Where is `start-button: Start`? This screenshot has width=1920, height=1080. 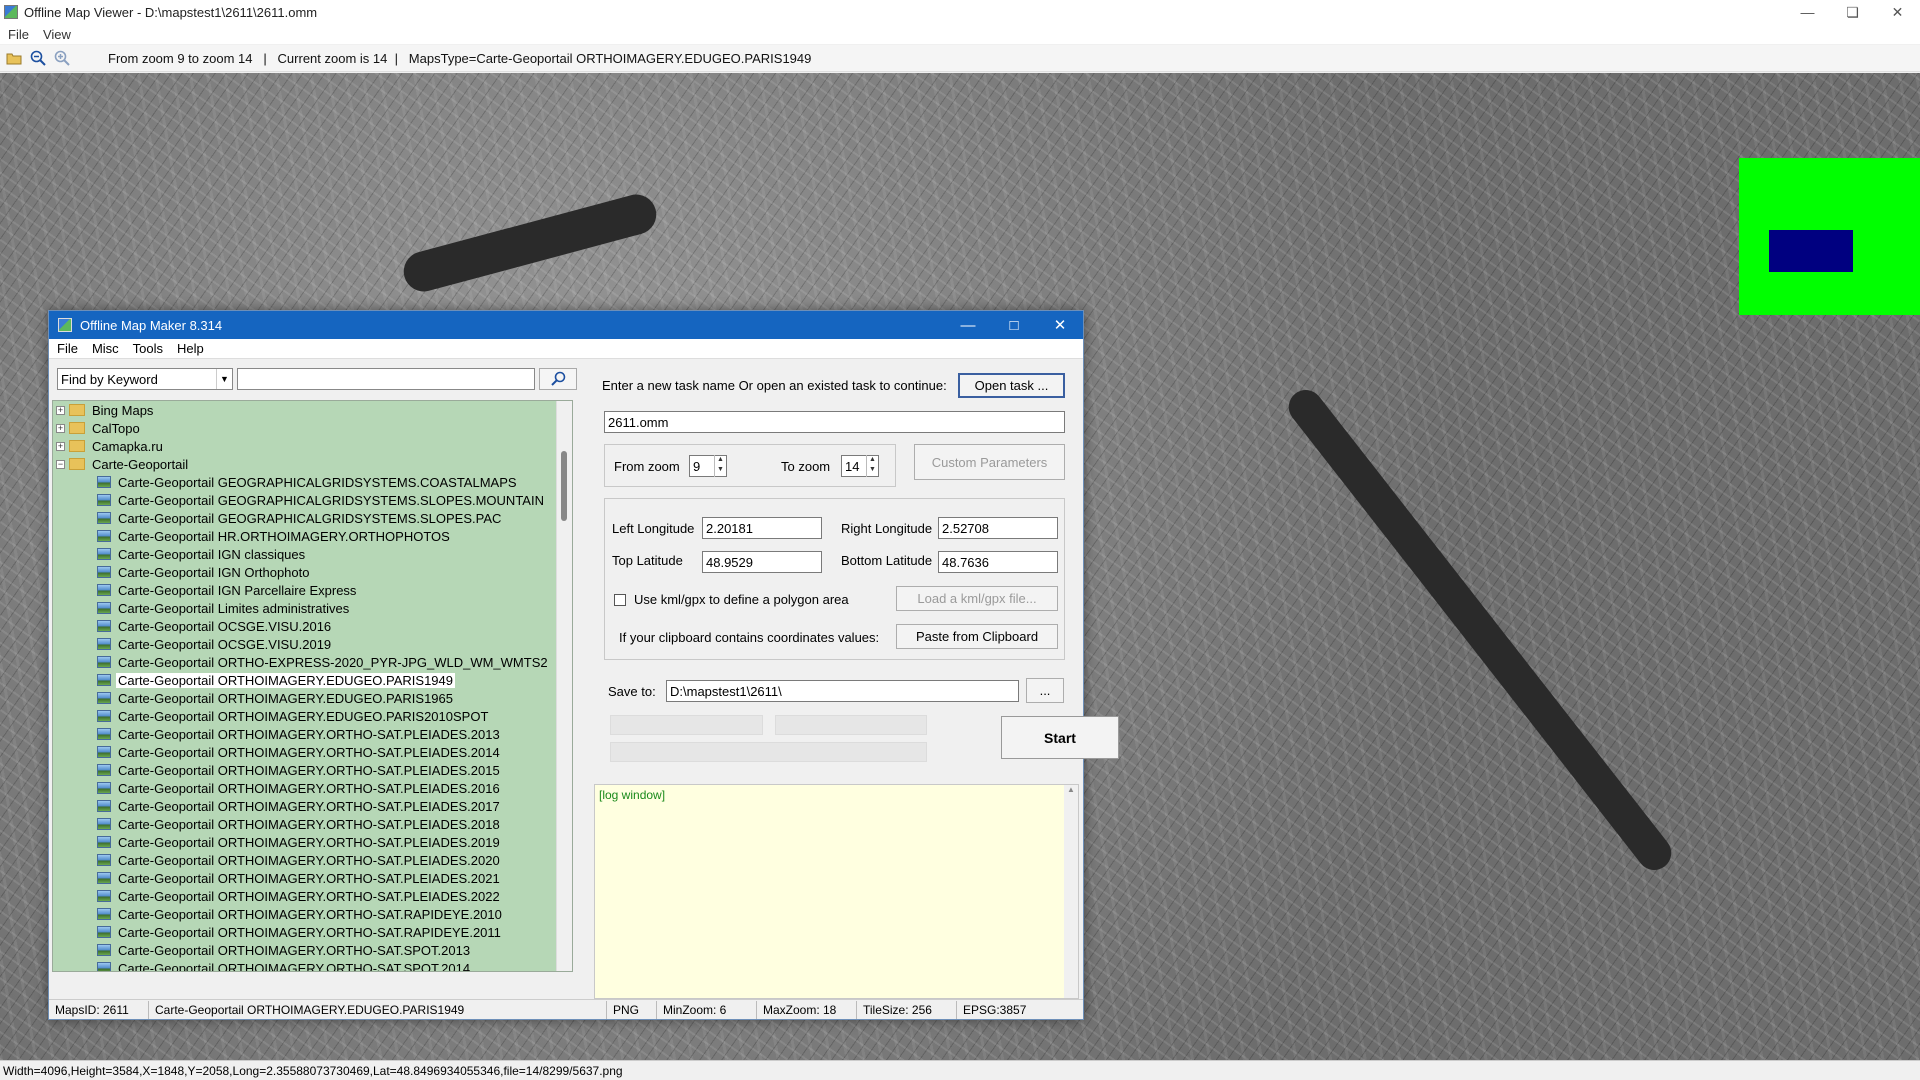
start-button: Start is located at coordinates (1060, 737).